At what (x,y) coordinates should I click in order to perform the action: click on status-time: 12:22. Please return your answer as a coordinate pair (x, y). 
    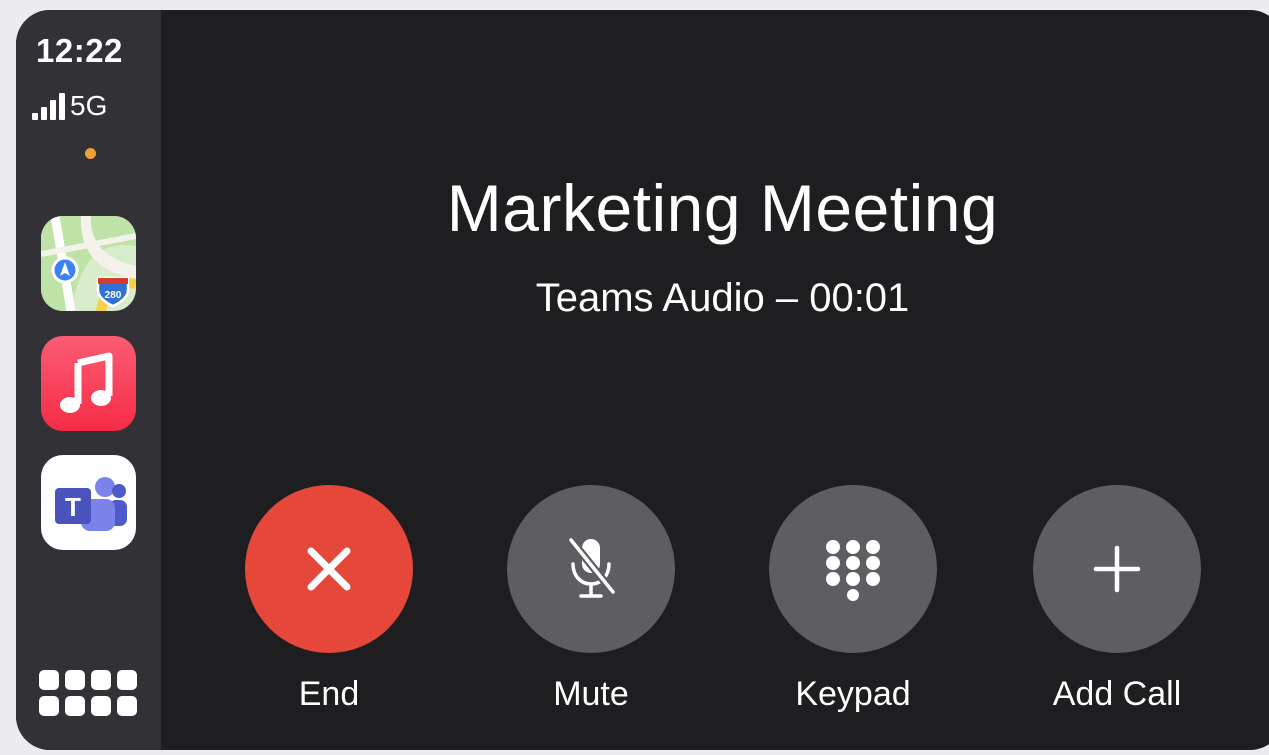
    Looking at the image, I should click on (79, 50).